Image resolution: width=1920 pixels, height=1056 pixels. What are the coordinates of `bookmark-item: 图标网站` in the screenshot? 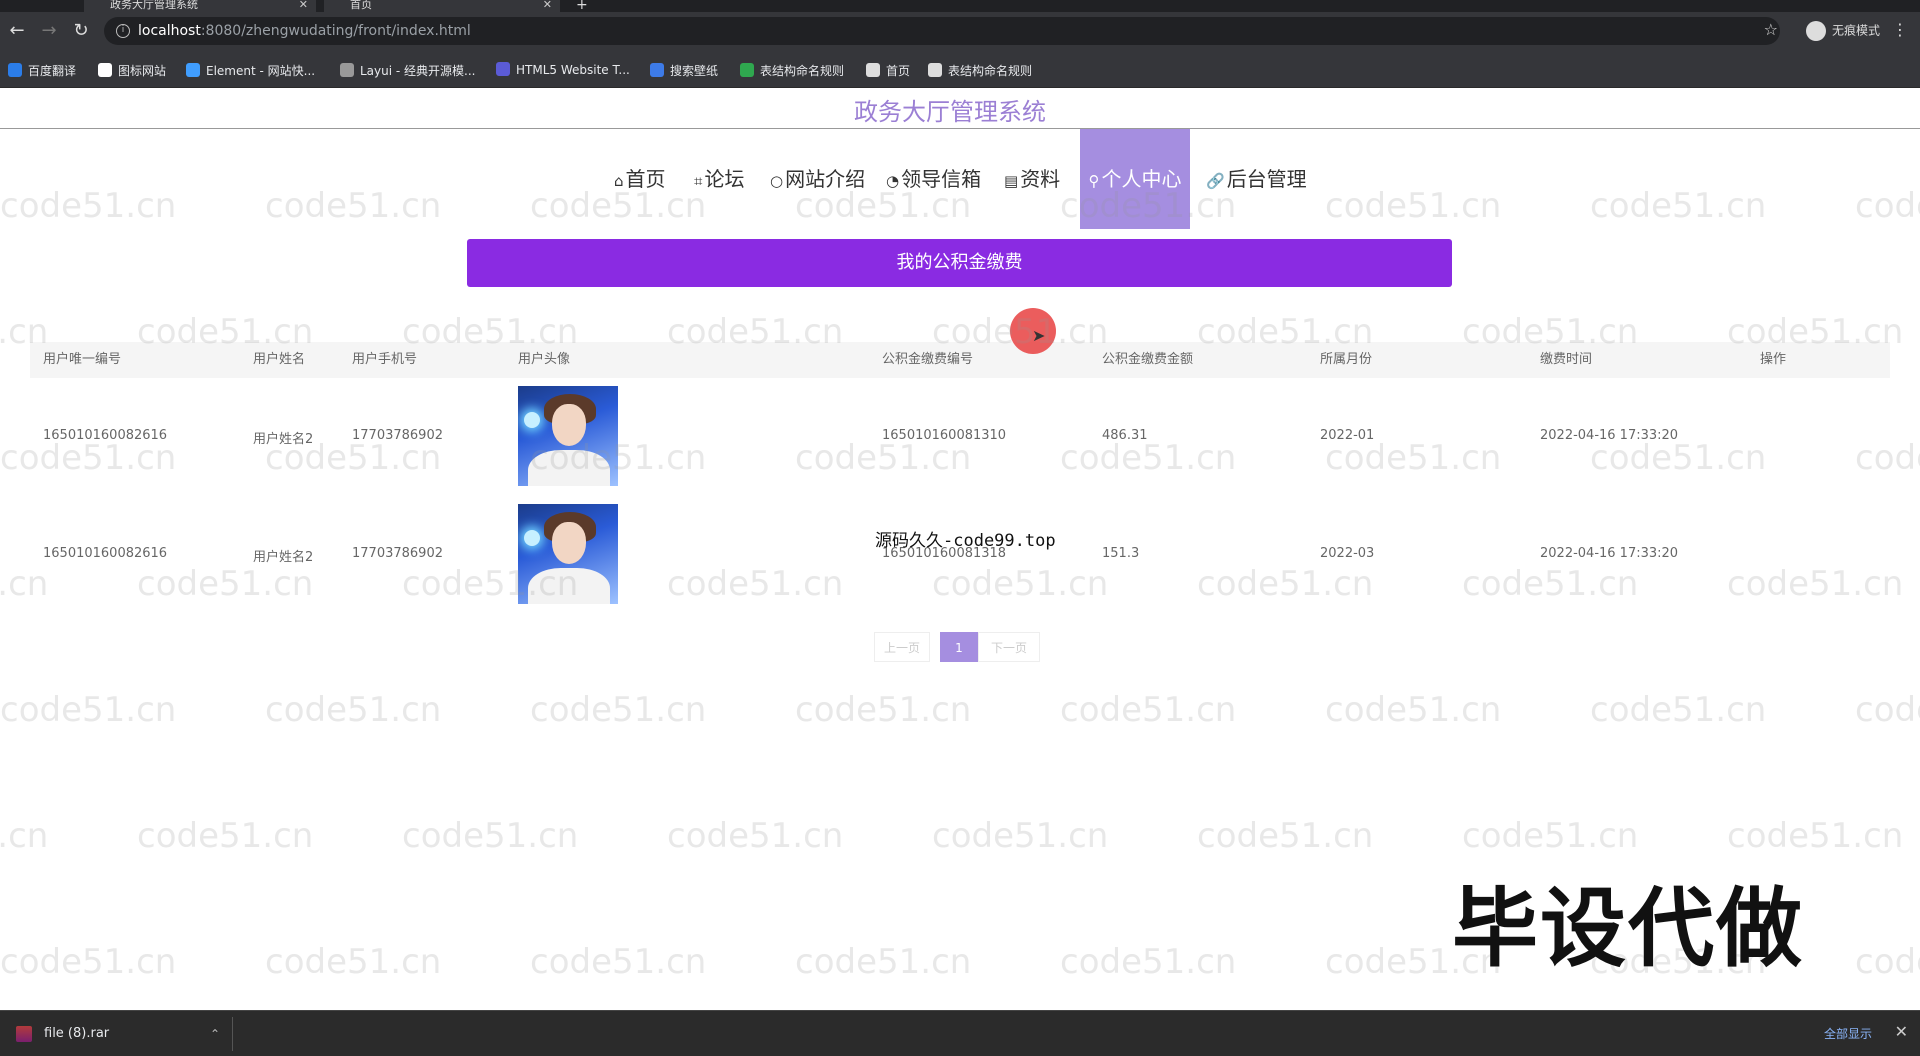 It's located at (132, 70).